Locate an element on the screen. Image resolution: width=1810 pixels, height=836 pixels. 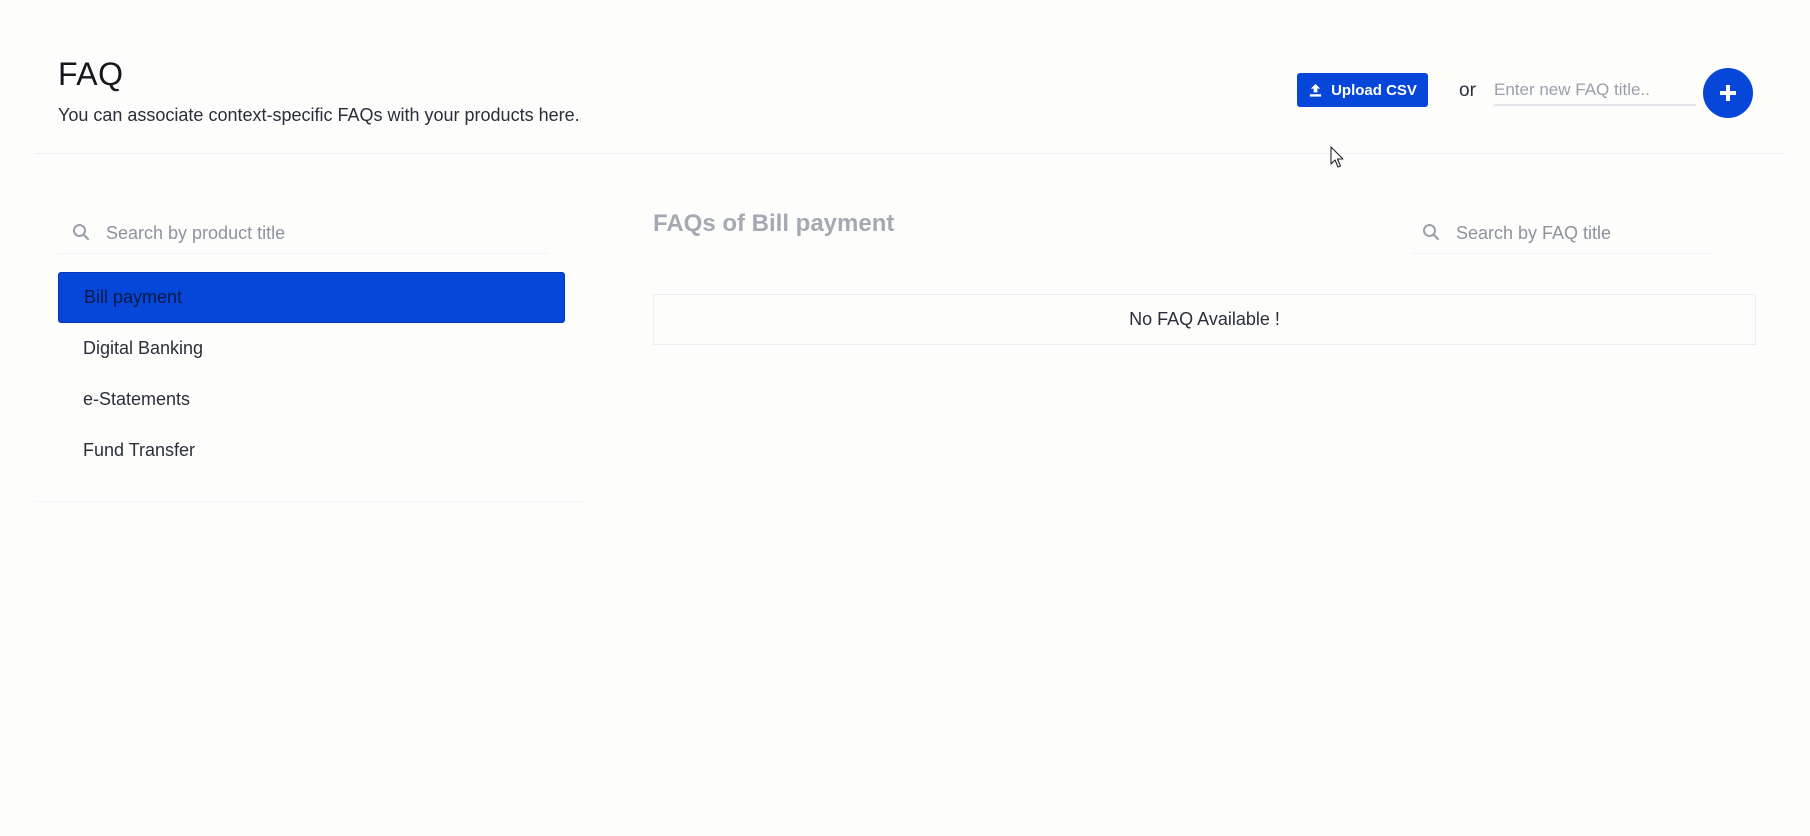
mouse-cursor-icon is located at coordinates (1337, 157).